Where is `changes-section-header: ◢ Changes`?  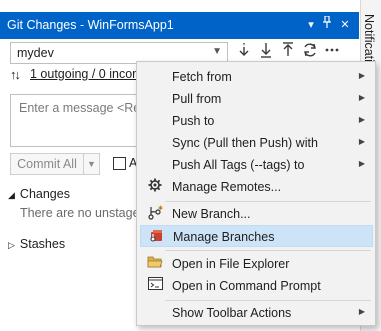 changes-section-header: ◢ Changes is located at coordinates (39, 194).